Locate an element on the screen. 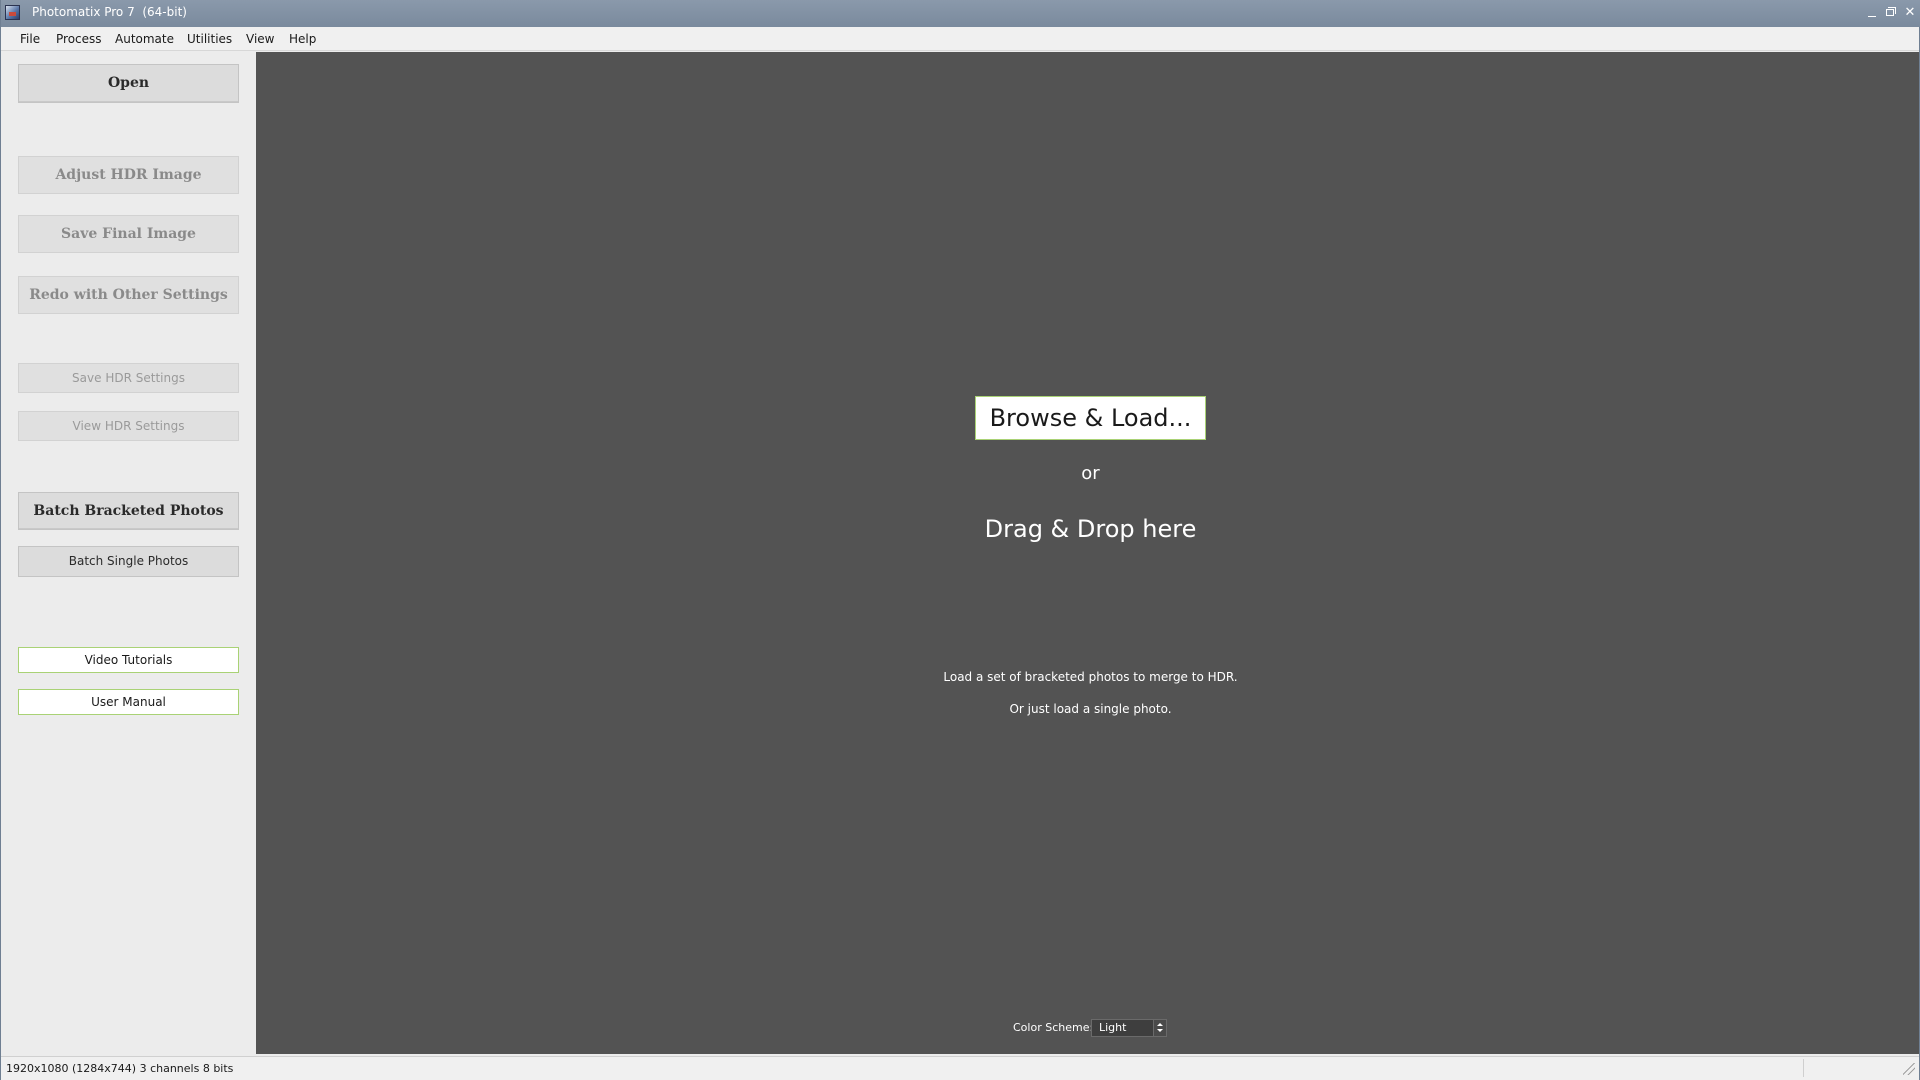  view-hdr-settings-button: View HDR Settings is located at coordinates (128, 426).